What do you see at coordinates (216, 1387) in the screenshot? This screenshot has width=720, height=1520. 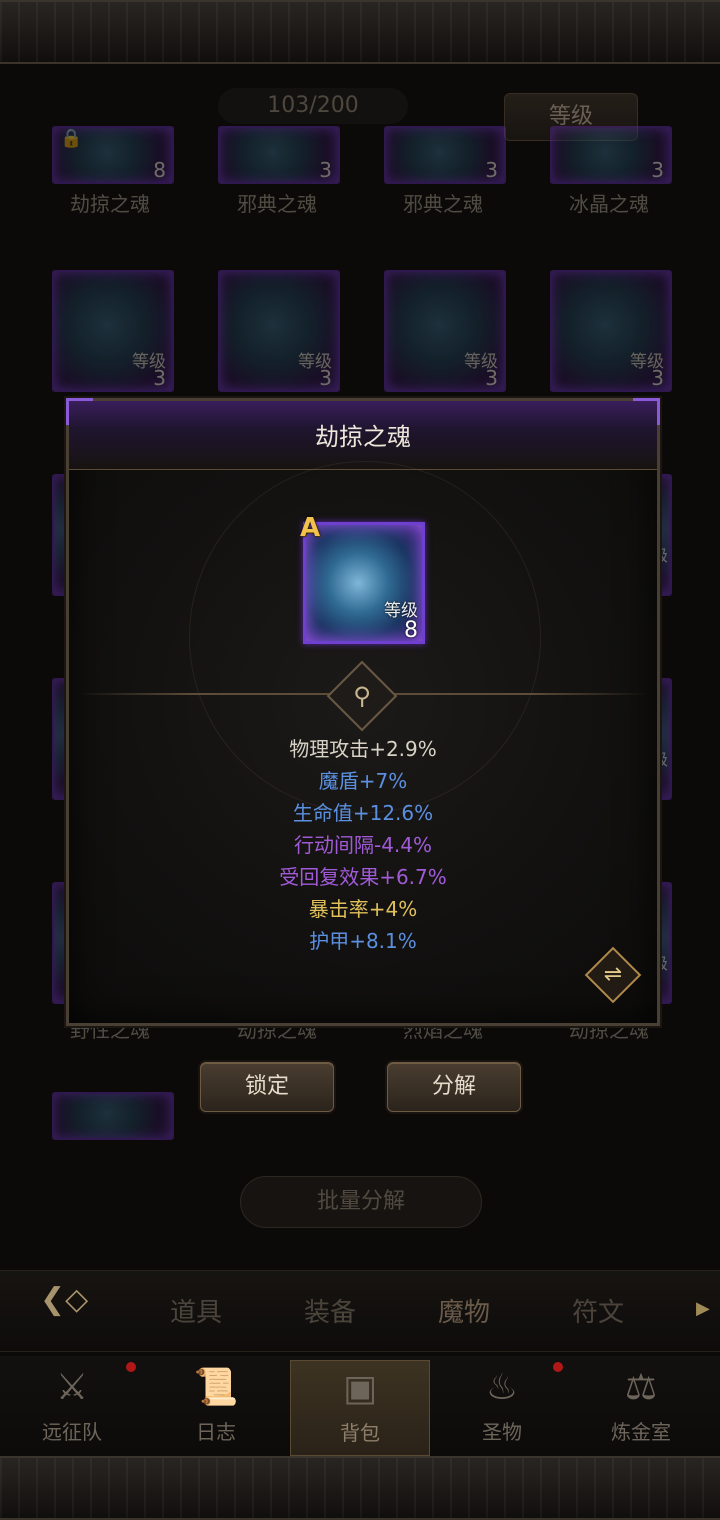 I see `scroll-icon: 📜` at bounding box center [216, 1387].